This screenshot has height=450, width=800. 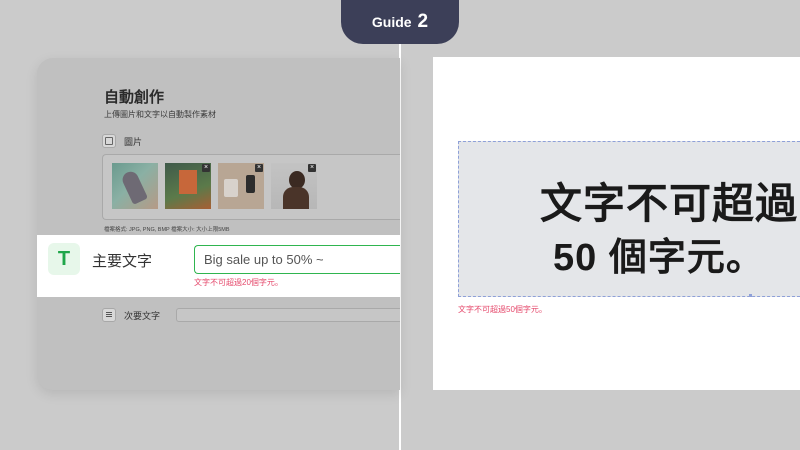 What do you see at coordinates (188, 186) in the screenshot?
I see `thumbnail-poster: ×` at bounding box center [188, 186].